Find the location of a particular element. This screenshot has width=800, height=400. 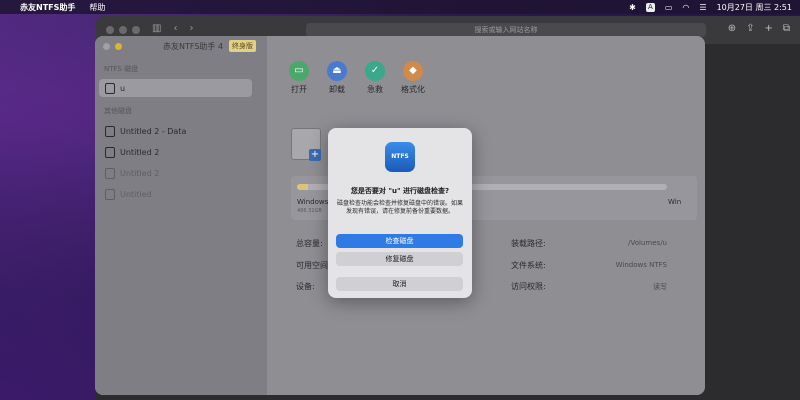

menu-bar: 赤友NTFS助手 帮助 ✱ A ▭ ◠ ☰ 10月27日 周三 2:51 is located at coordinates (400, 7).